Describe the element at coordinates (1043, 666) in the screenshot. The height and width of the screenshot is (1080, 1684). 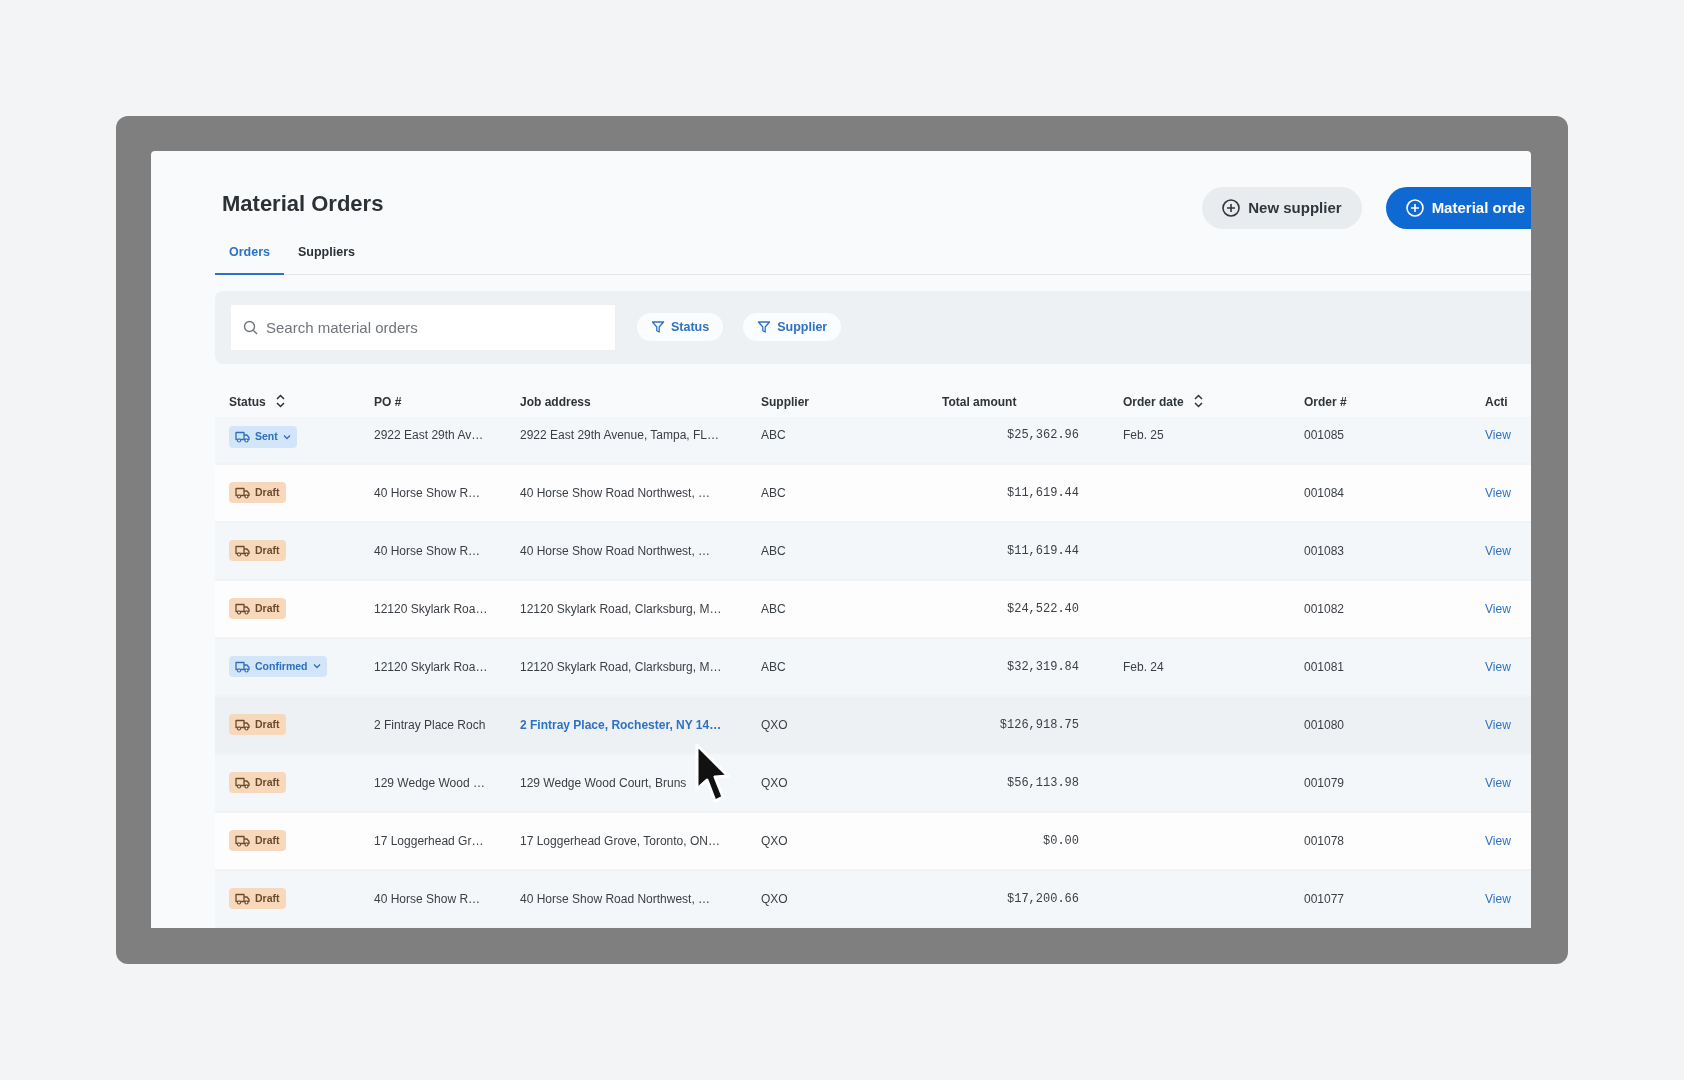
I see `total-amount: $32,319.84` at that location.